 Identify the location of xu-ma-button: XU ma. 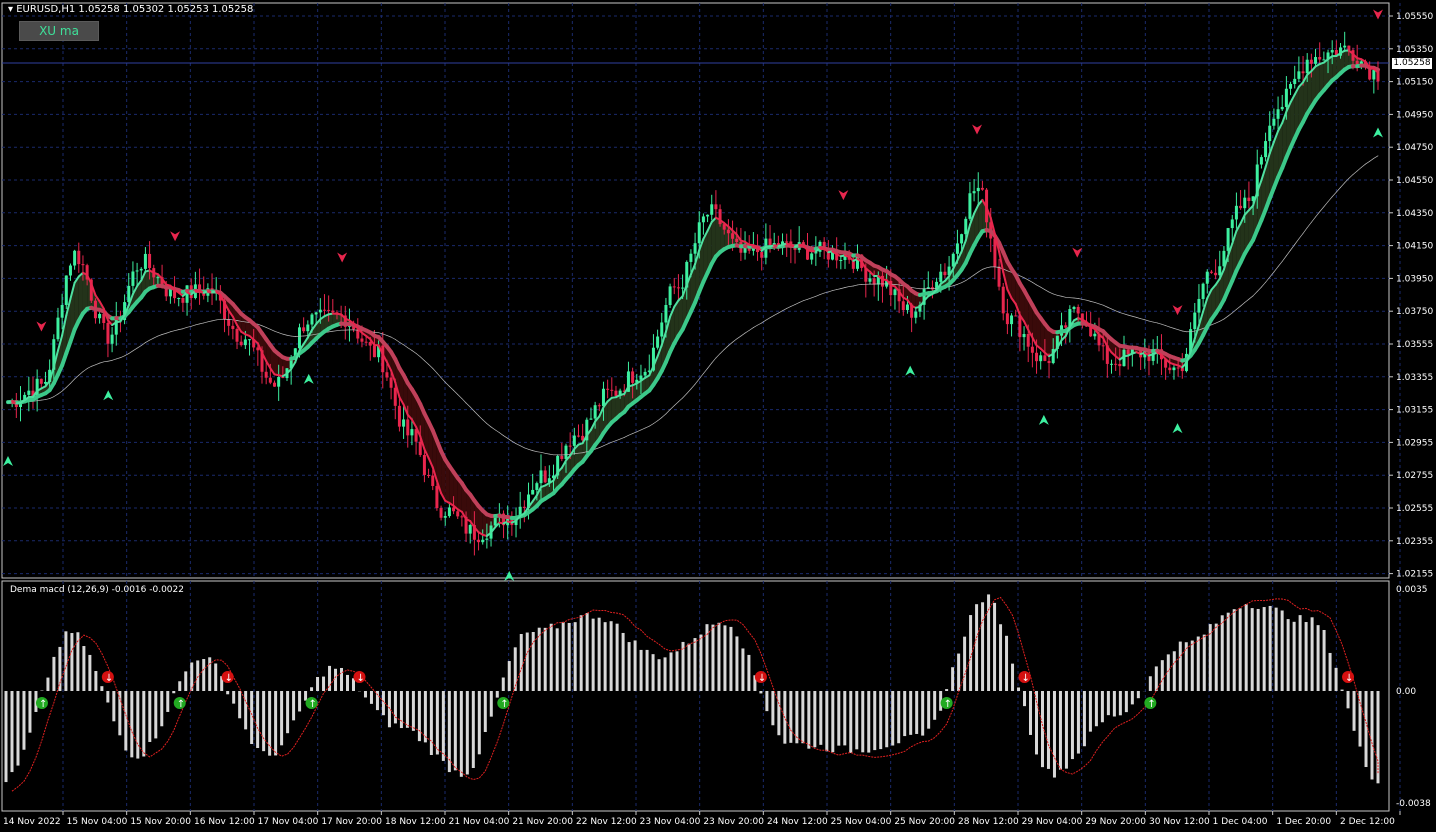
(59, 31).